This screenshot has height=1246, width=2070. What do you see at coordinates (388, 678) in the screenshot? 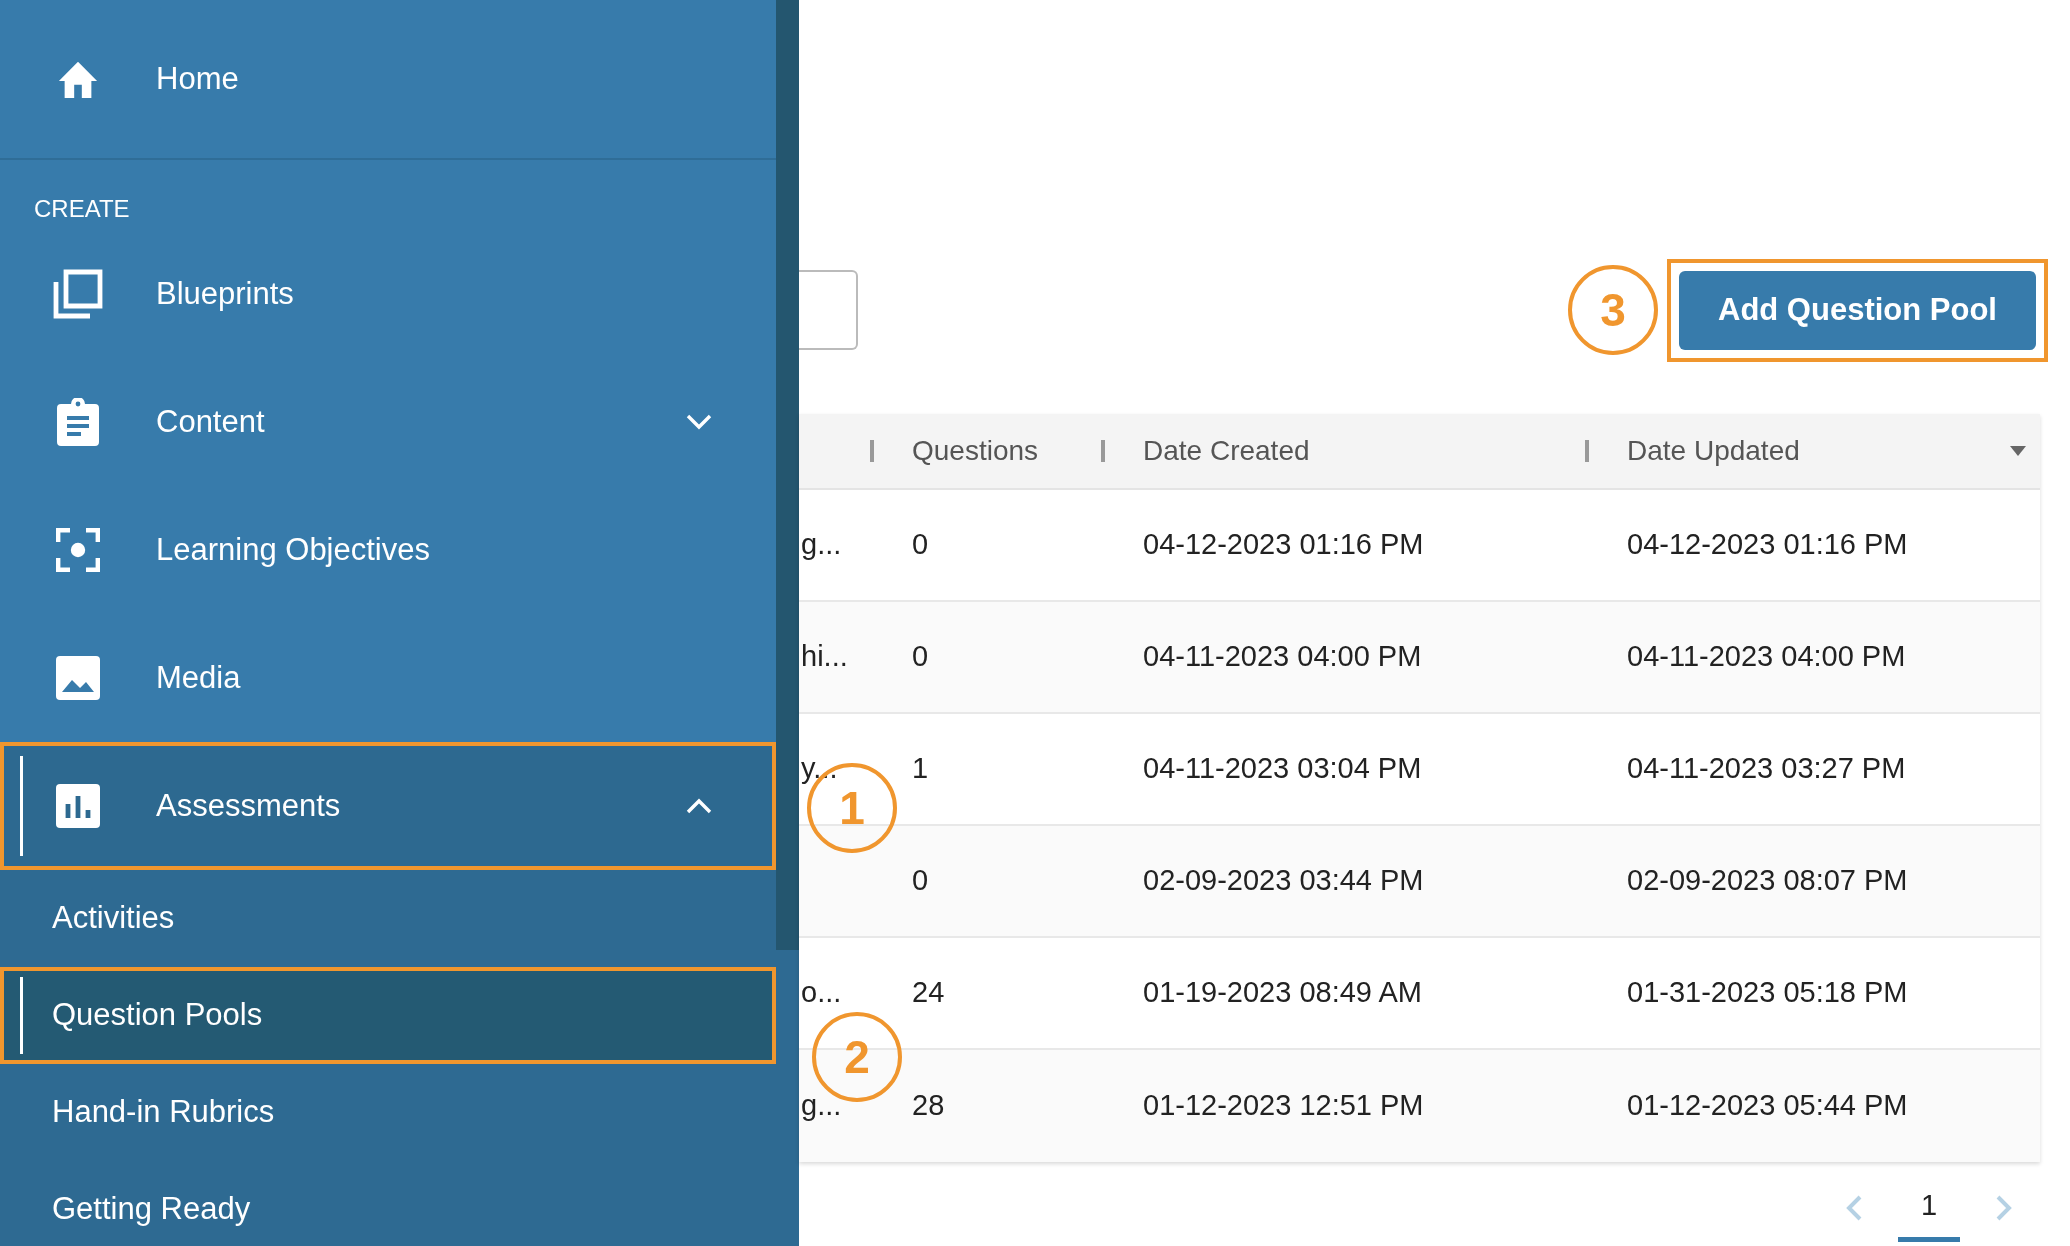
I see `nav-item: Media` at bounding box center [388, 678].